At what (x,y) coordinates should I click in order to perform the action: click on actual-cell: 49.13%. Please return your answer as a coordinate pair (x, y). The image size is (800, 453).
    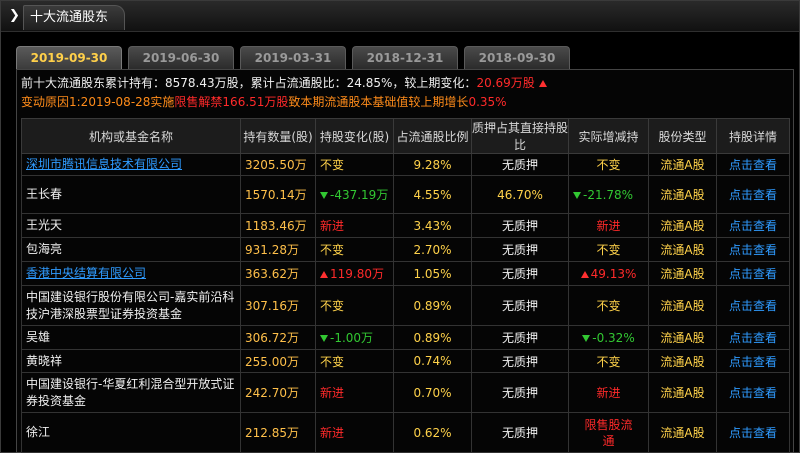
    Looking at the image, I should click on (608, 273).